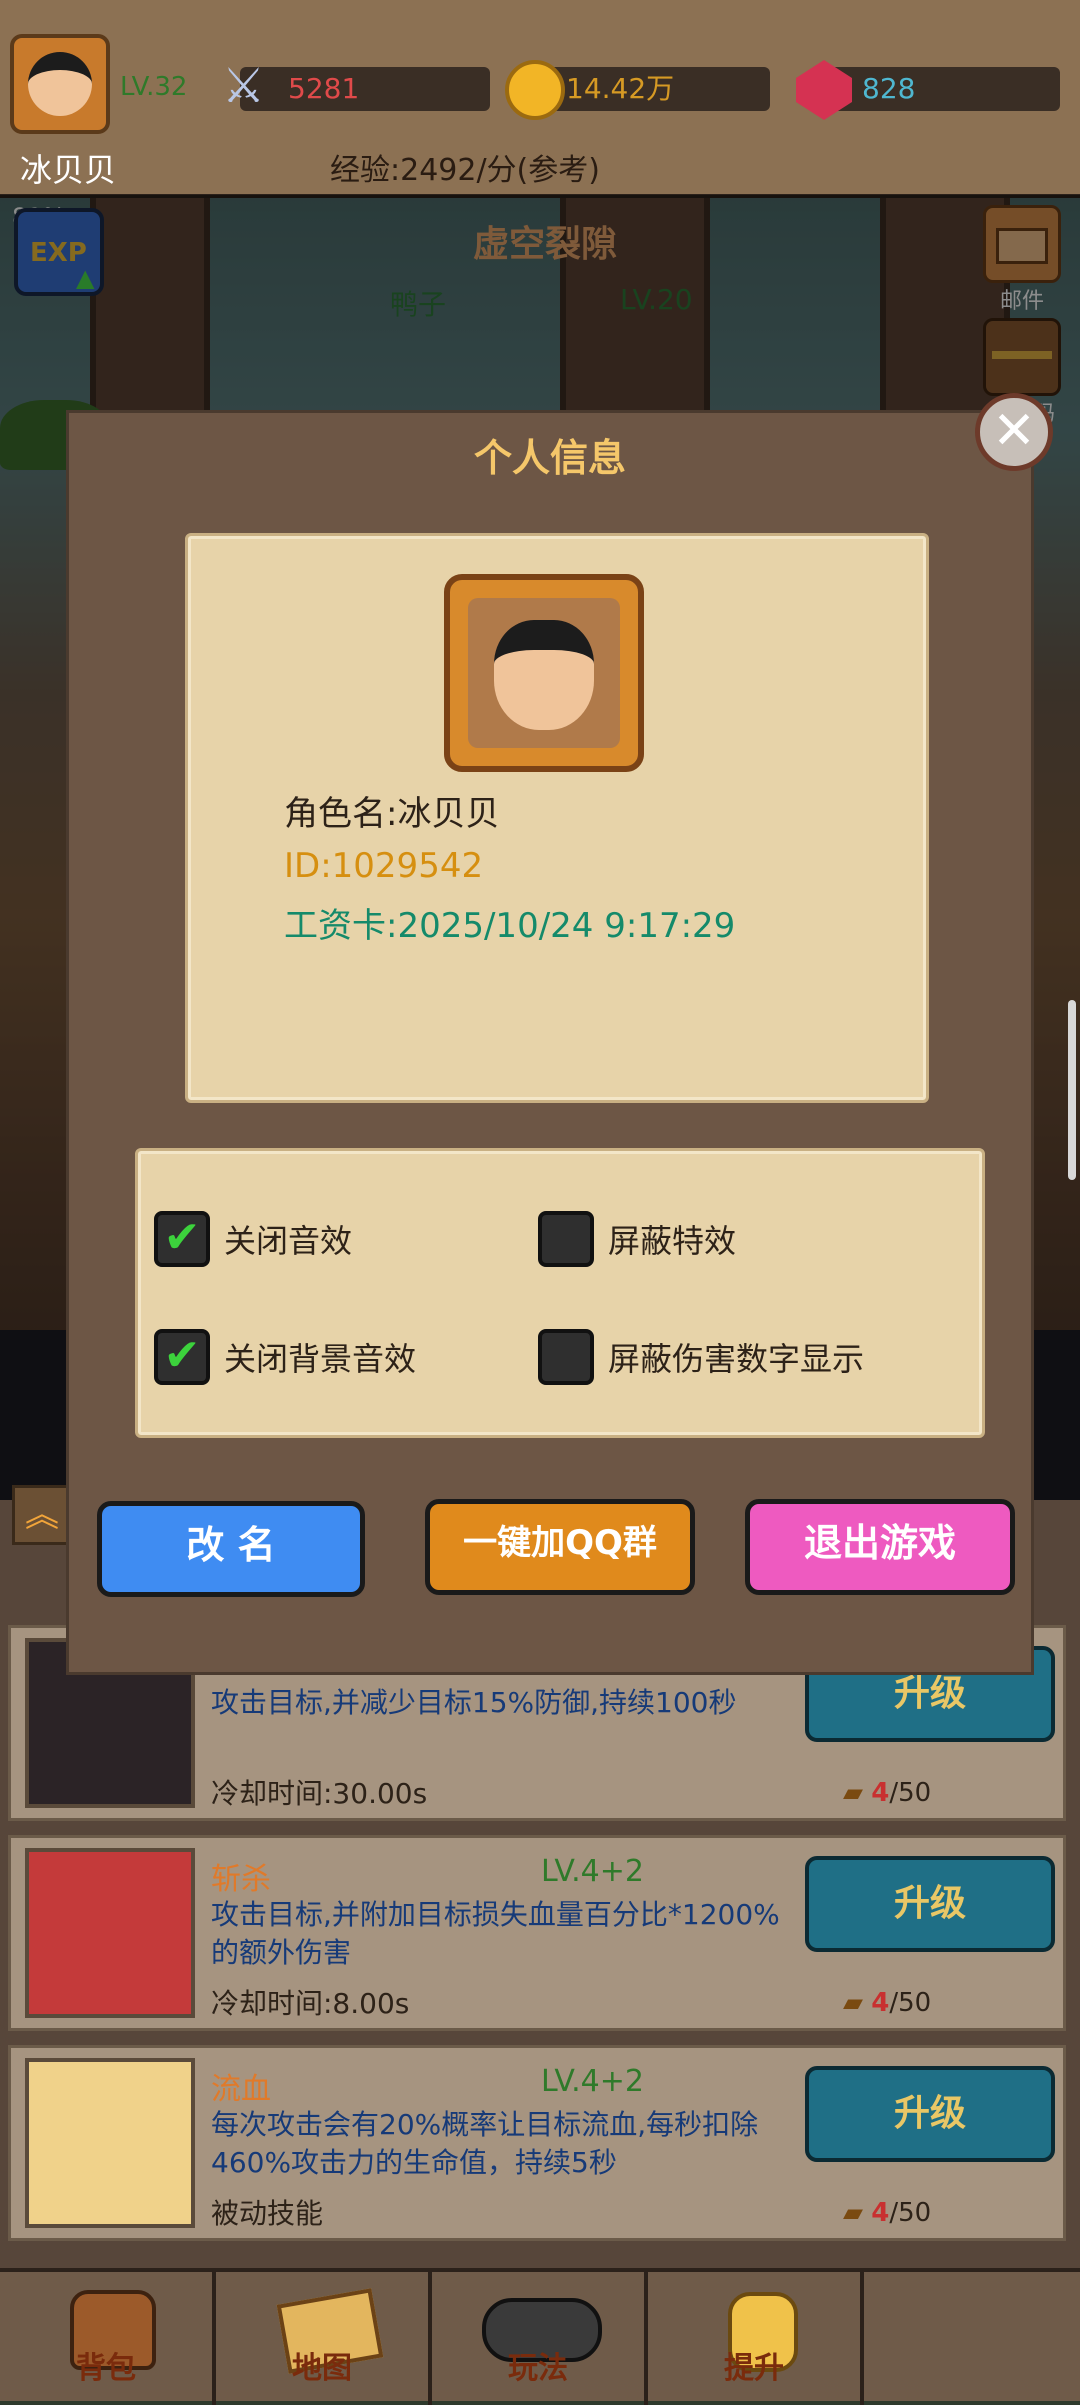 The width and height of the screenshot is (1080, 2405). What do you see at coordinates (756, 2338) in the screenshot?
I see `nav-upgrade: 提升` at bounding box center [756, 2338].